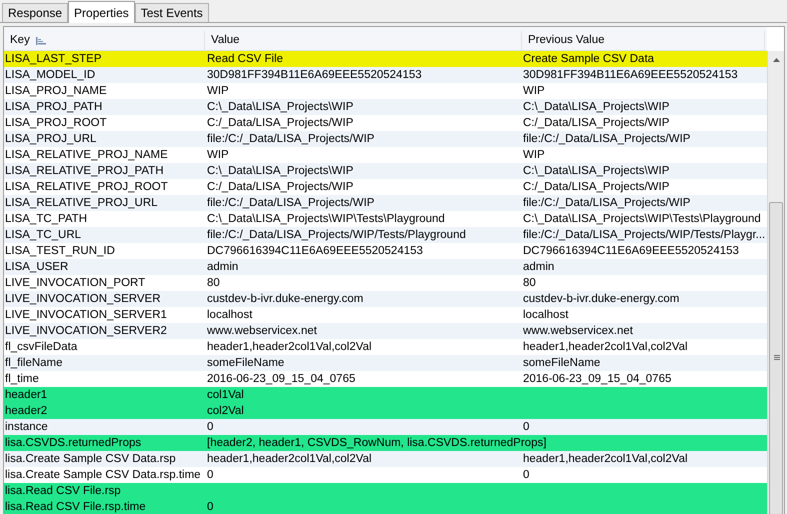 Image resolution: width=787 pixels, height=514 pixels. Describe the element at coordinates (37, 267) in the screenshot. I see `table-cell-text: LISA_USER` at that location.